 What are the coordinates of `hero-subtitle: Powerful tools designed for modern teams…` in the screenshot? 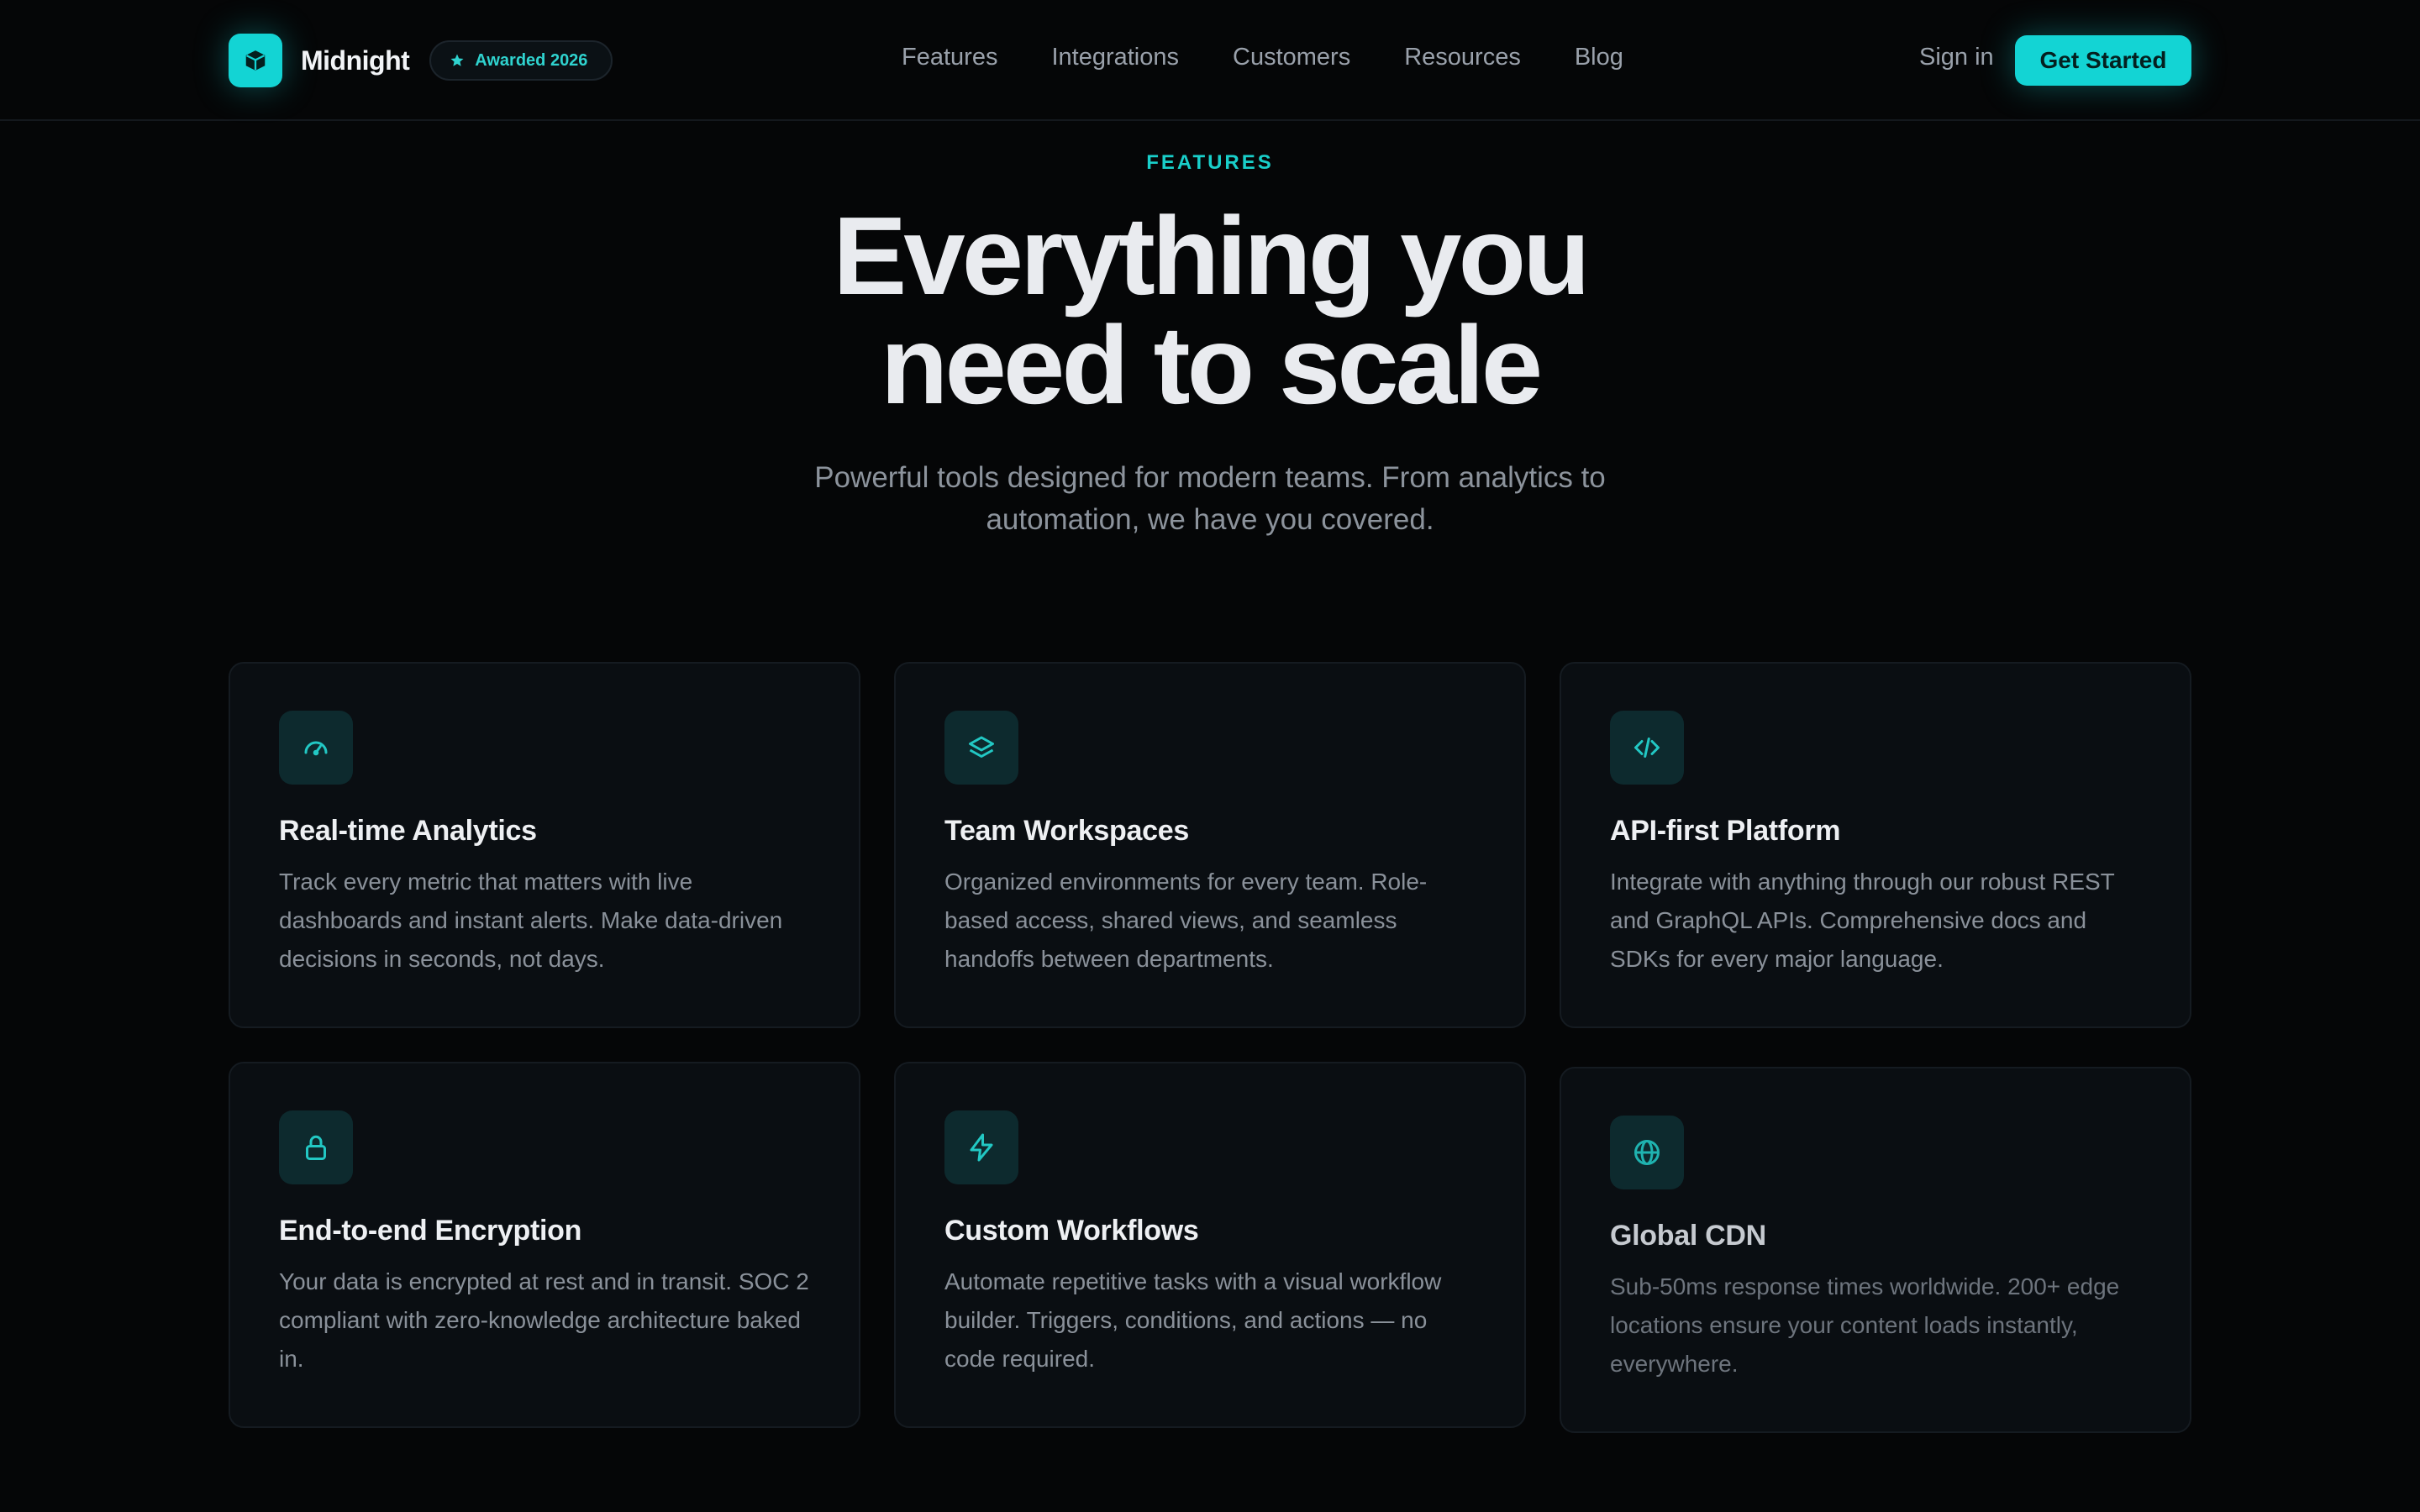 It's located at (1210, 498).